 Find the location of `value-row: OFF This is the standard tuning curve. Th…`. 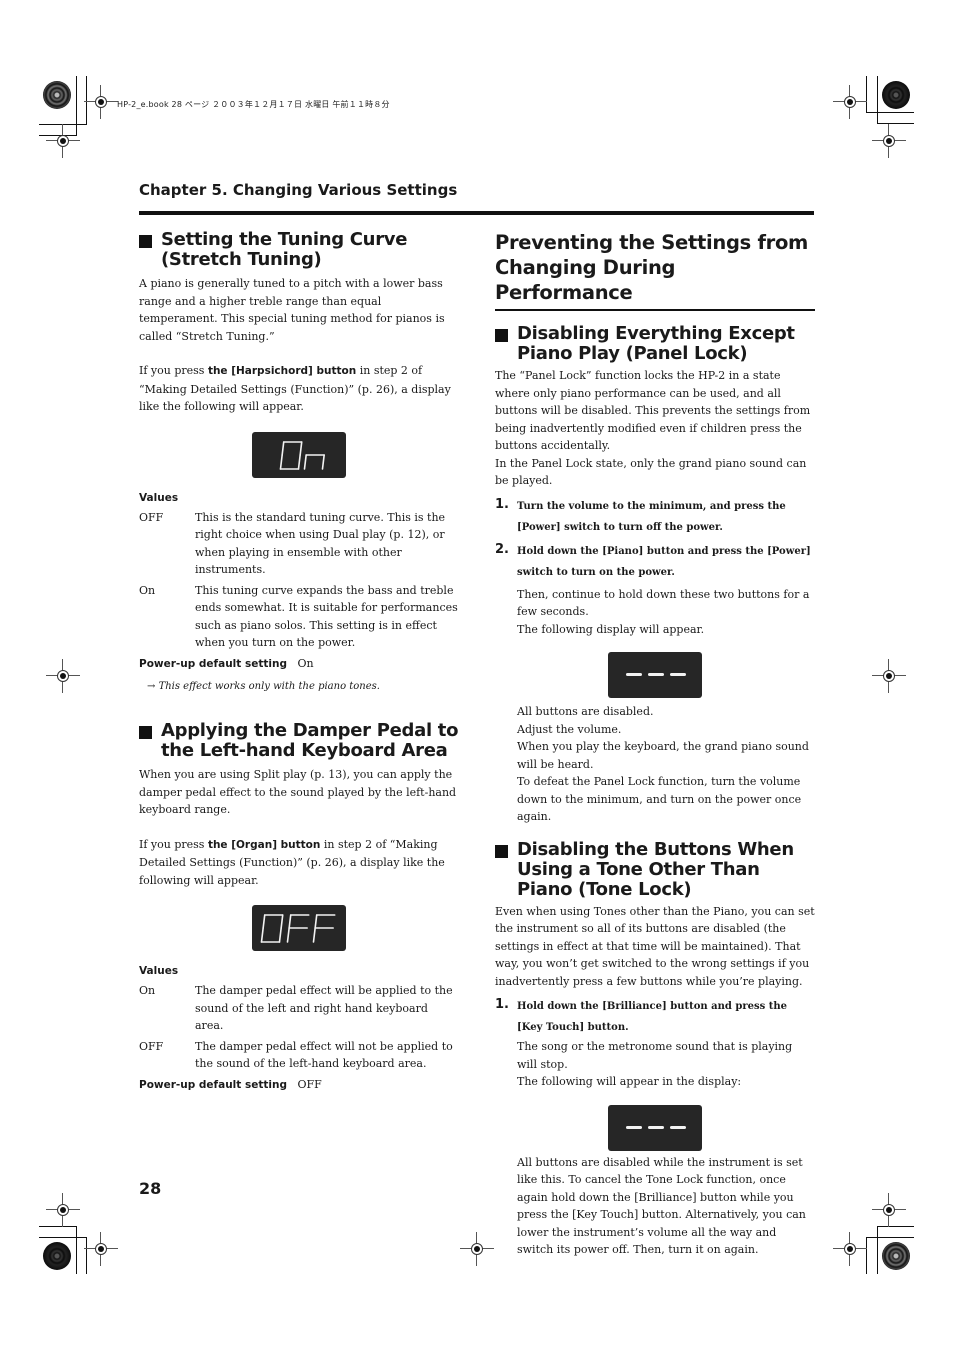

value-row: OFF This is the standard tuning curve. Th… is located at coordinates (292, 543).